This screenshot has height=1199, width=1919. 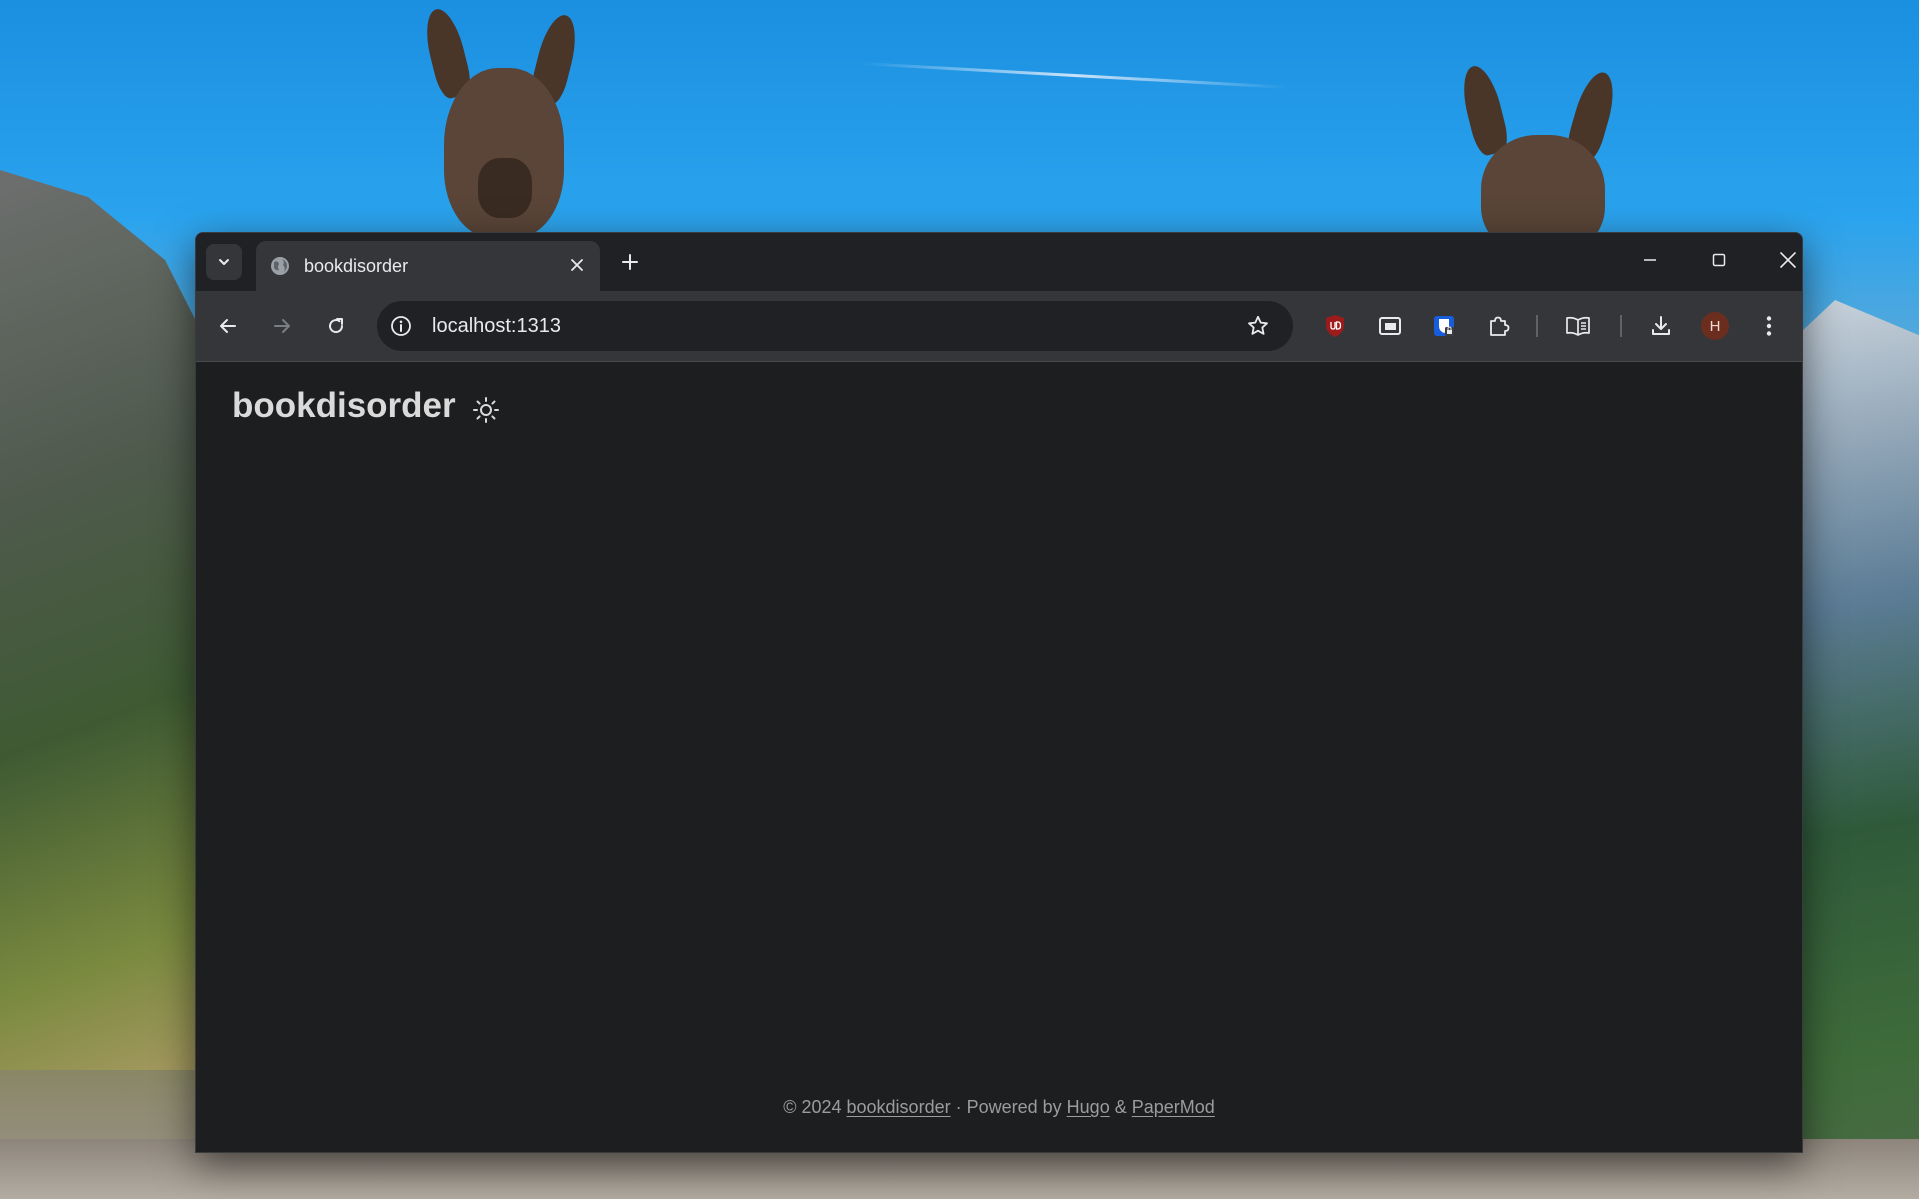 I want to click on password-manager-button, so click(x=1444, y=326).